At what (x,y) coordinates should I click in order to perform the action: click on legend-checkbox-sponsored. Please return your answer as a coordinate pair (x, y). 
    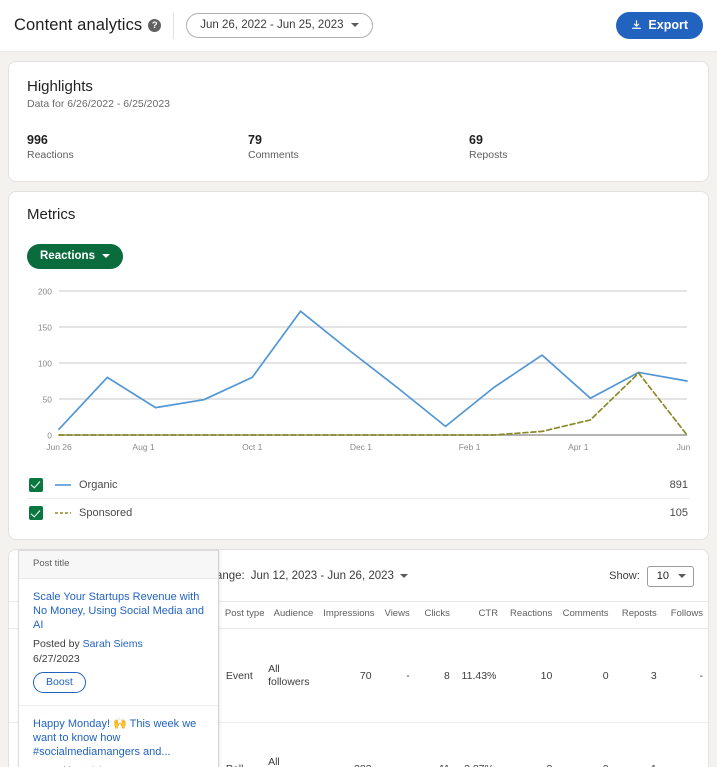
    Looking at the image, I should click on (36, 513).